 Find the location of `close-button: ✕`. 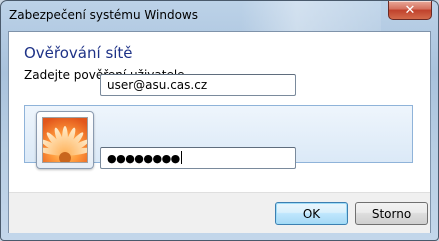

close-button: ✕ is located at coordinates (410, 10).